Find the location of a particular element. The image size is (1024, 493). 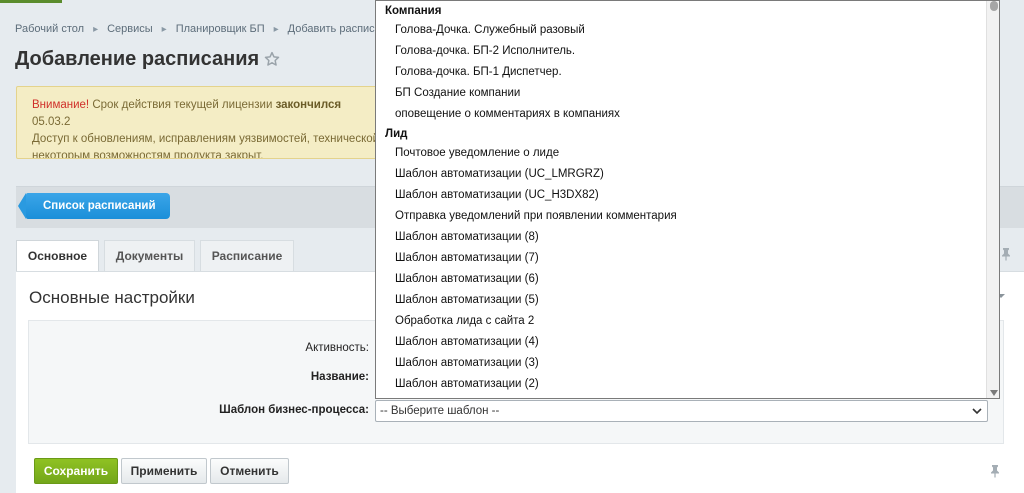

dropdown-group-company: Компания is located at coordinates (413, 11).